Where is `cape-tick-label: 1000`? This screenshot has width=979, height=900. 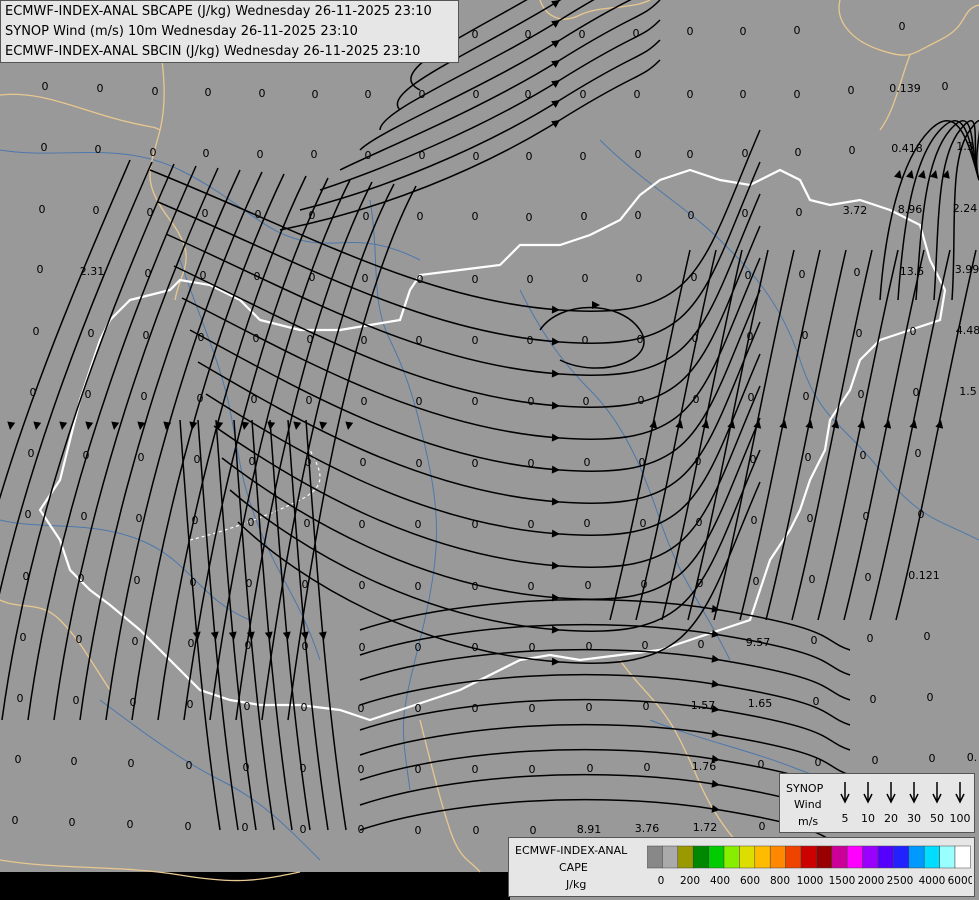
cape-tick-label: 1000 is located at coordinates (810, 881).